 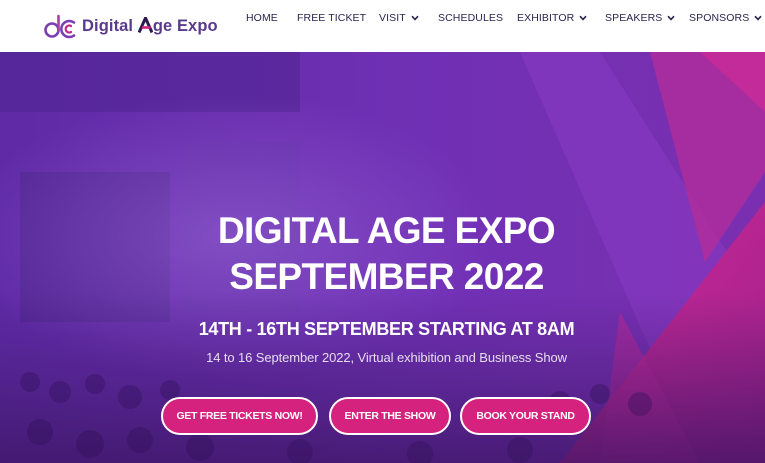 I want to click on nav-item-visit: VISIT, so click(x=399, y=18).